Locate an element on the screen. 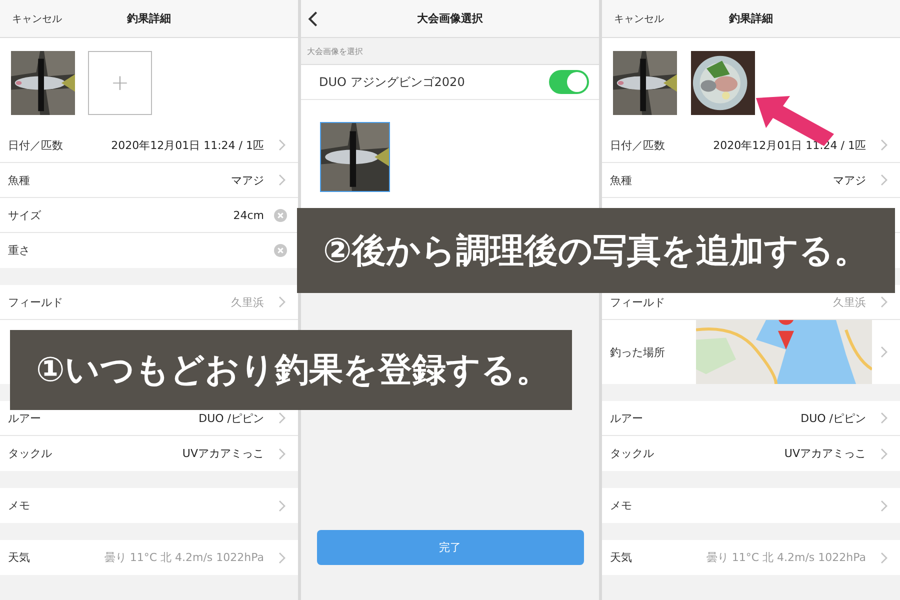 Image resolution: width=900 pixels, height=600 pixels. caption-text: ②後から調理後の写真を追加する。 is located at coordinates (595, 251).